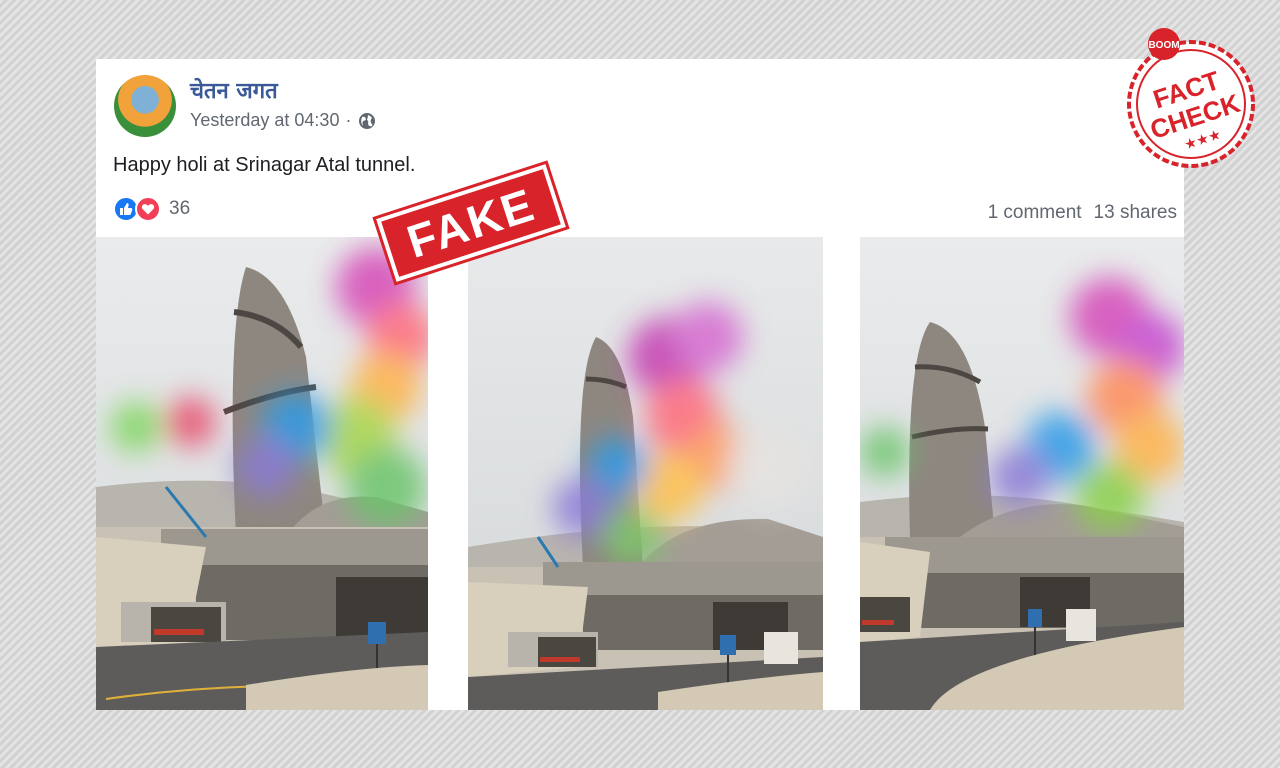 The image size is (1280, 768). I want to click on engagement-stats: 1 comment 13 shares, so click(1082, 213).